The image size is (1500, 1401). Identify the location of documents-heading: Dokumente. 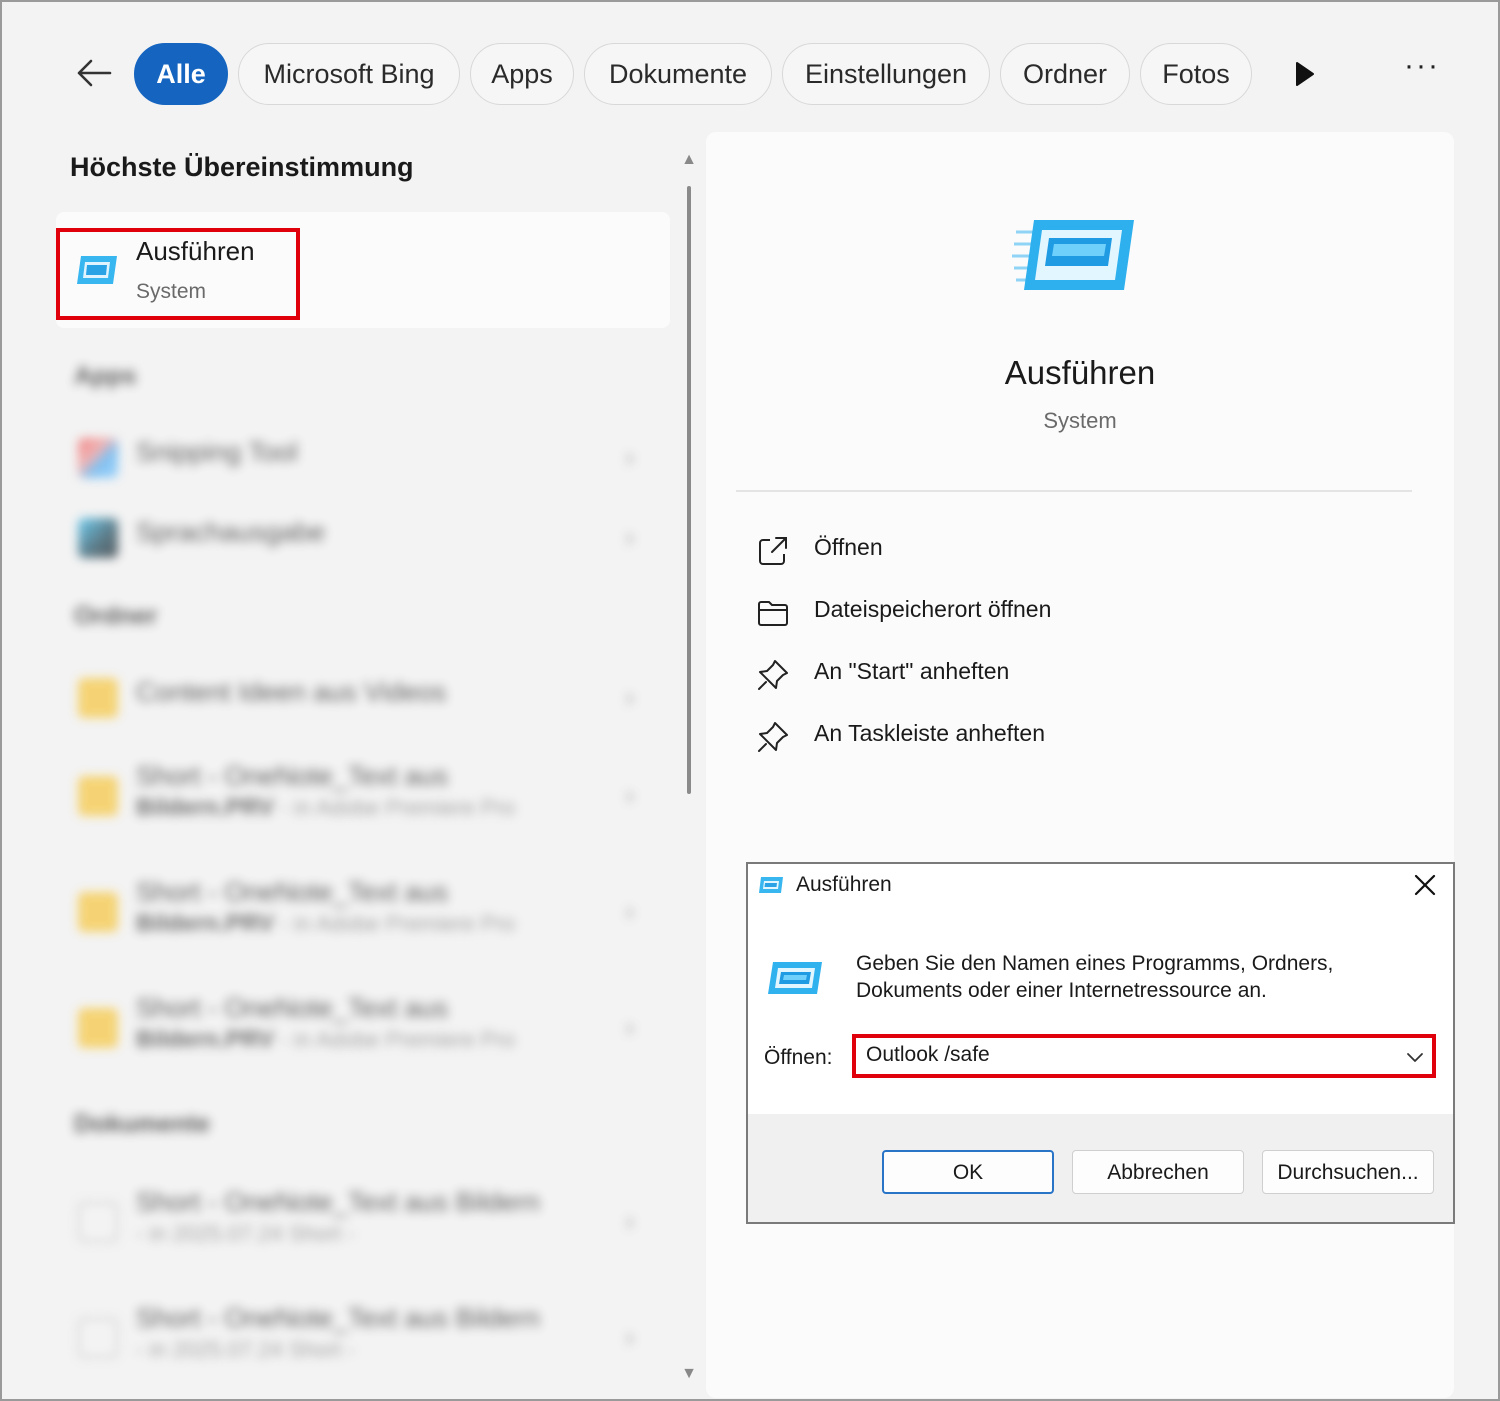
(142, 1124).